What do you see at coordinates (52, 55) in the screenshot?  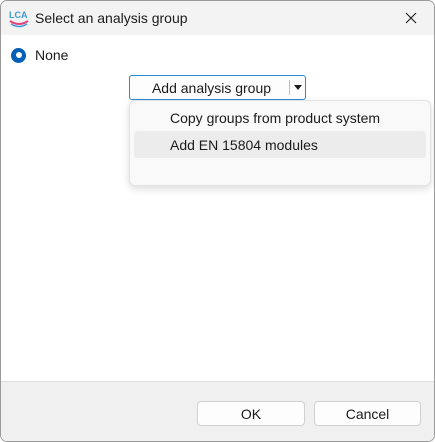 I see `radio-none-label: None` at bounding box center [52, 55].